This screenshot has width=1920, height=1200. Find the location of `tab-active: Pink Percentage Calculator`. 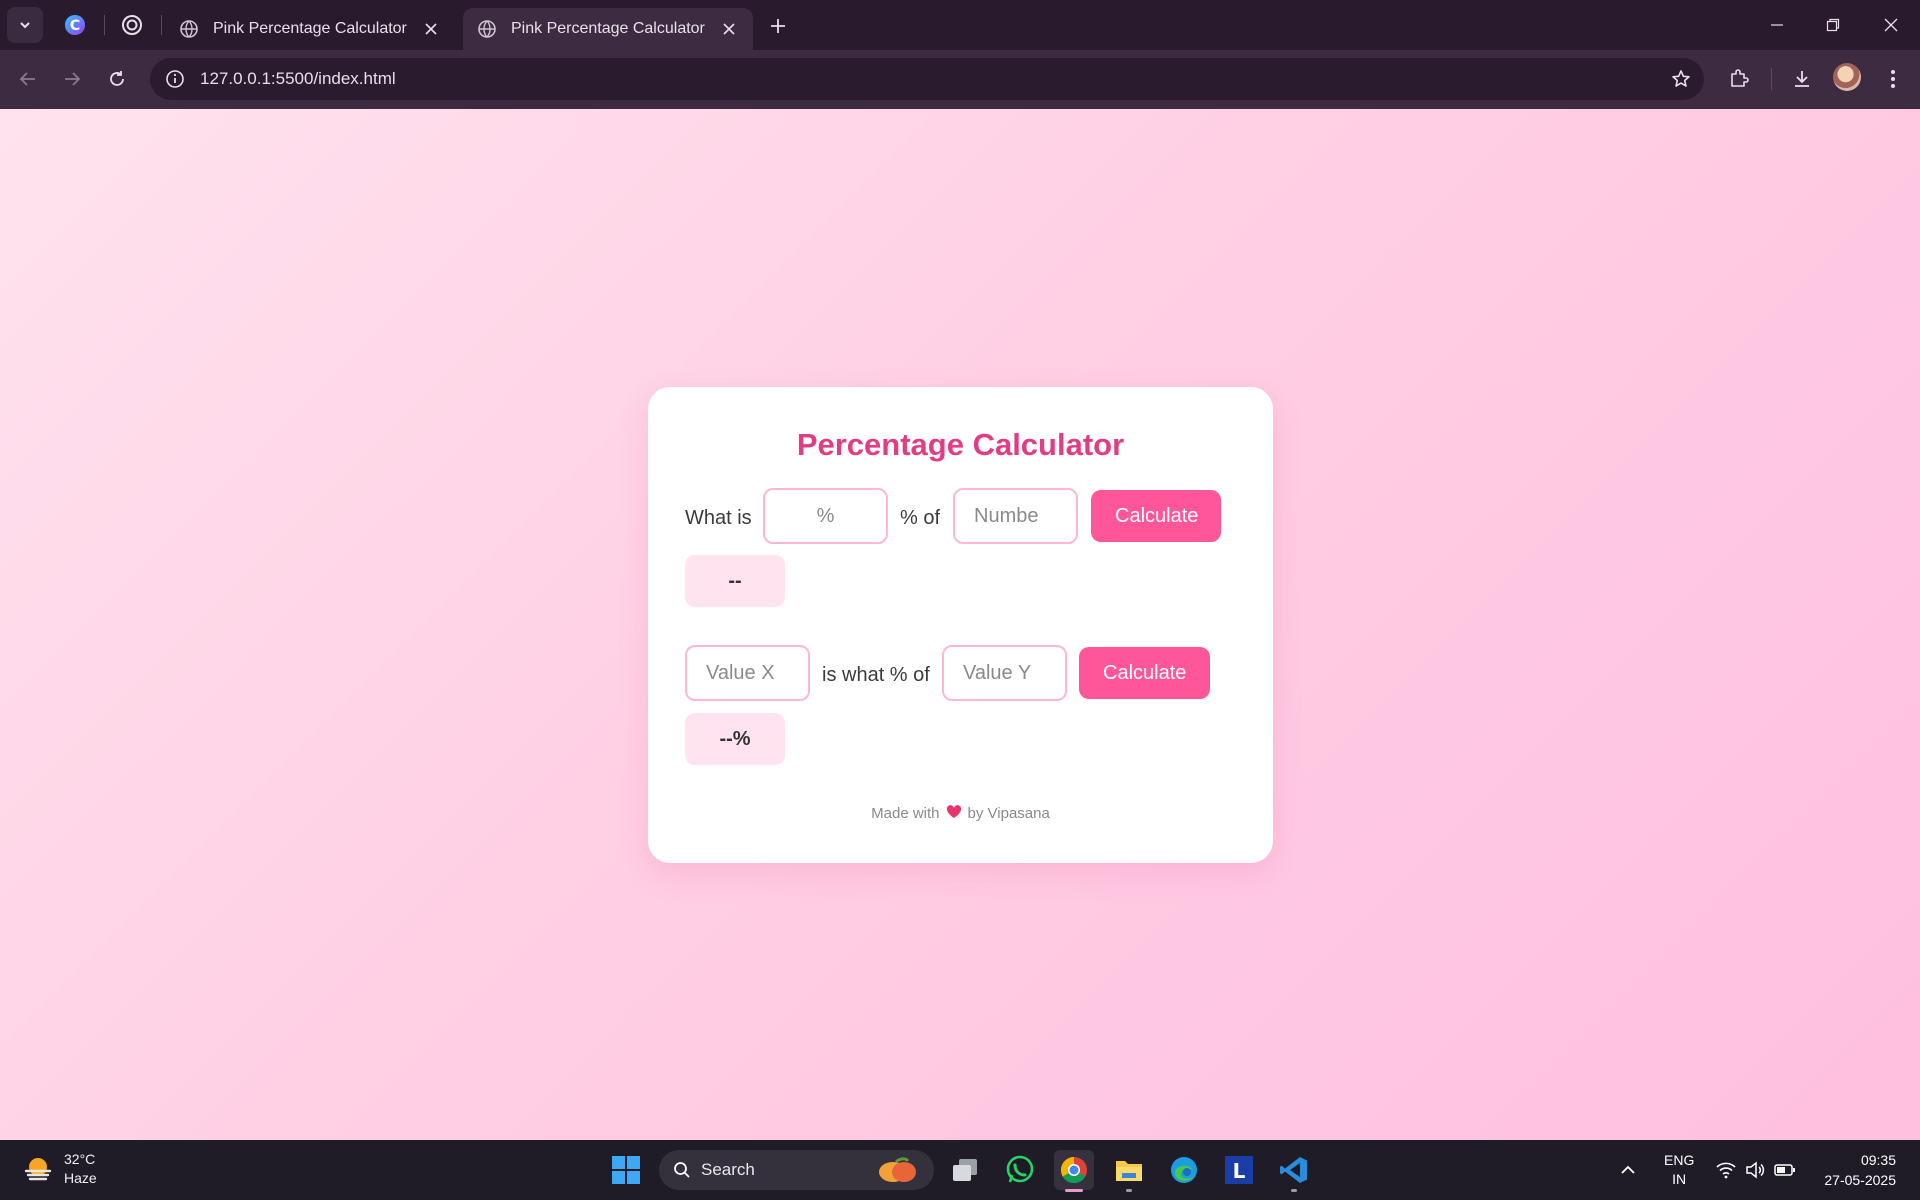

tab-active: Pink Percentage Calculator is located at coordinates (608, 29).